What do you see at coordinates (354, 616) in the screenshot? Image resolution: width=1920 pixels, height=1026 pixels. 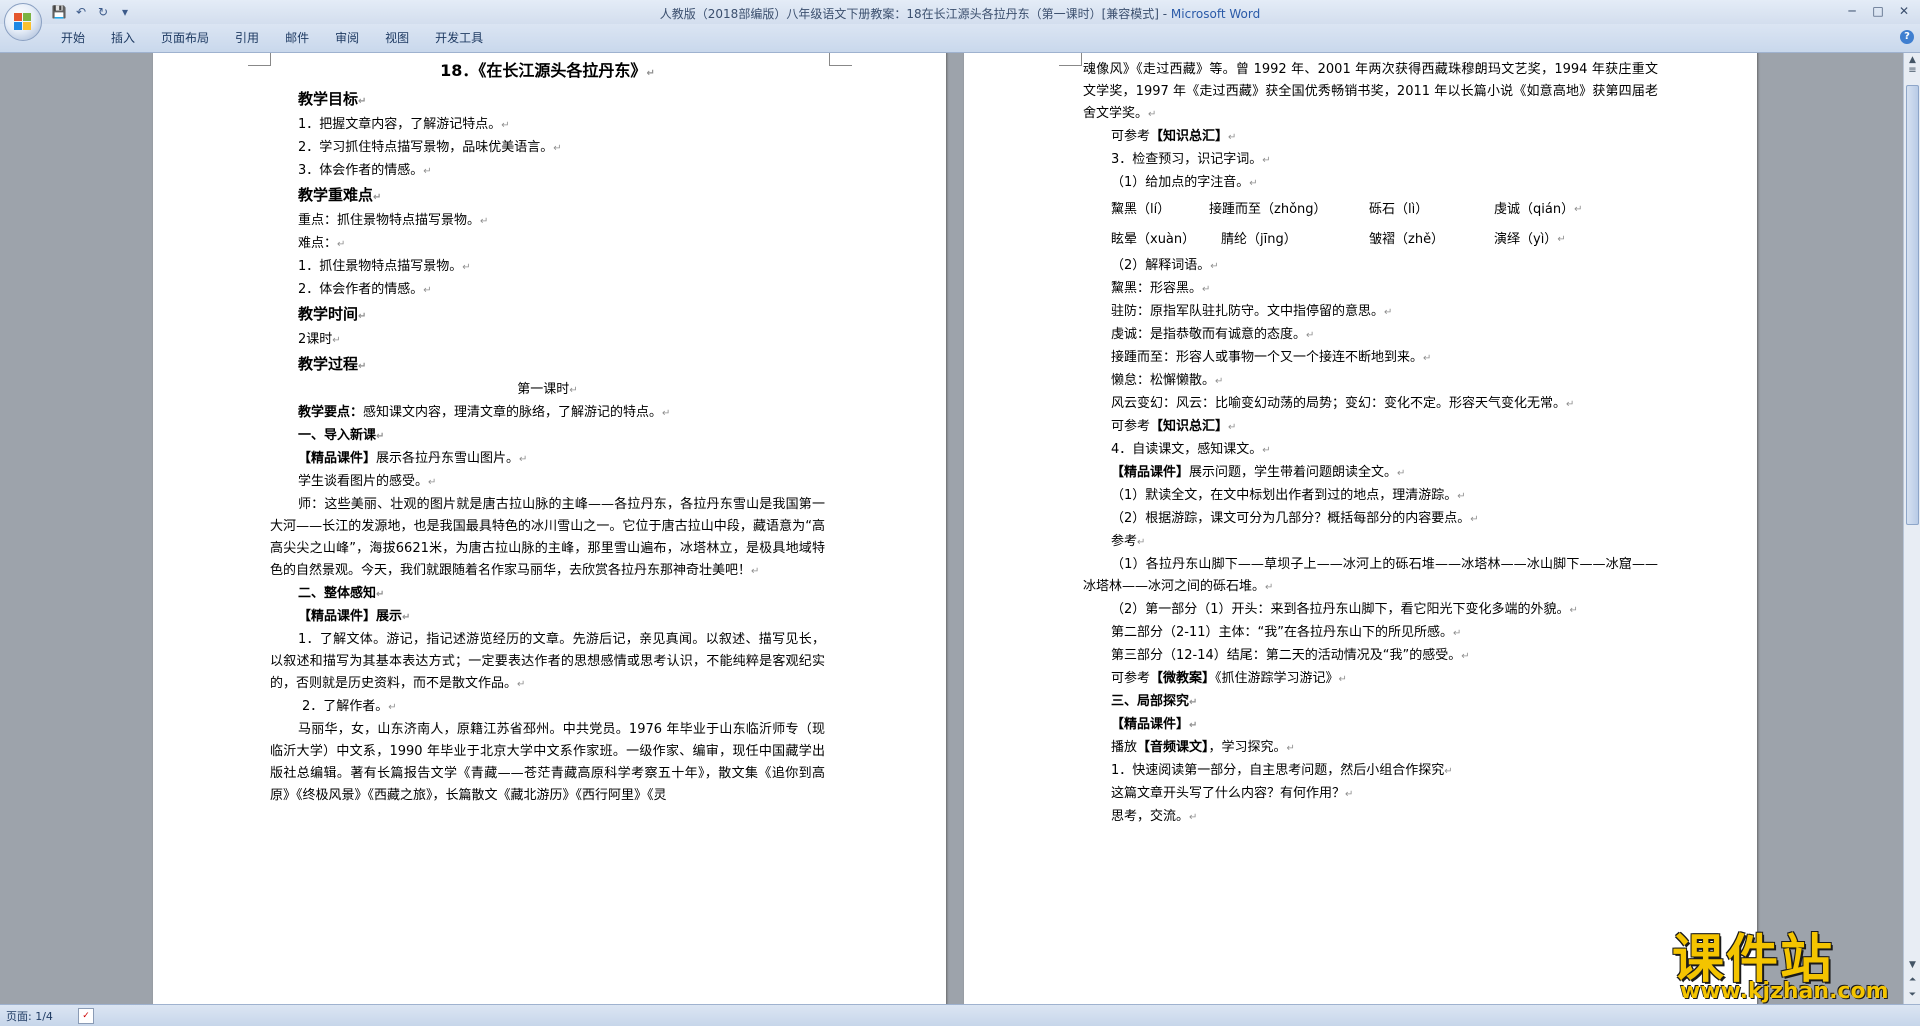 I see `paragraph: 【精品课件】展示↵` at bounding box center [354, 616].